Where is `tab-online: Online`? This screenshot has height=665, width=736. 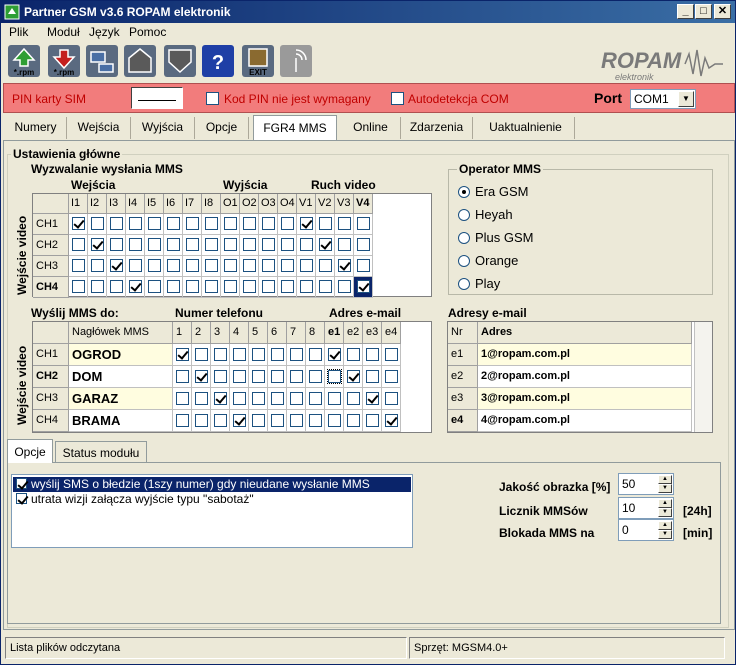 tab-online: Online is located at coordinates (371, 128).